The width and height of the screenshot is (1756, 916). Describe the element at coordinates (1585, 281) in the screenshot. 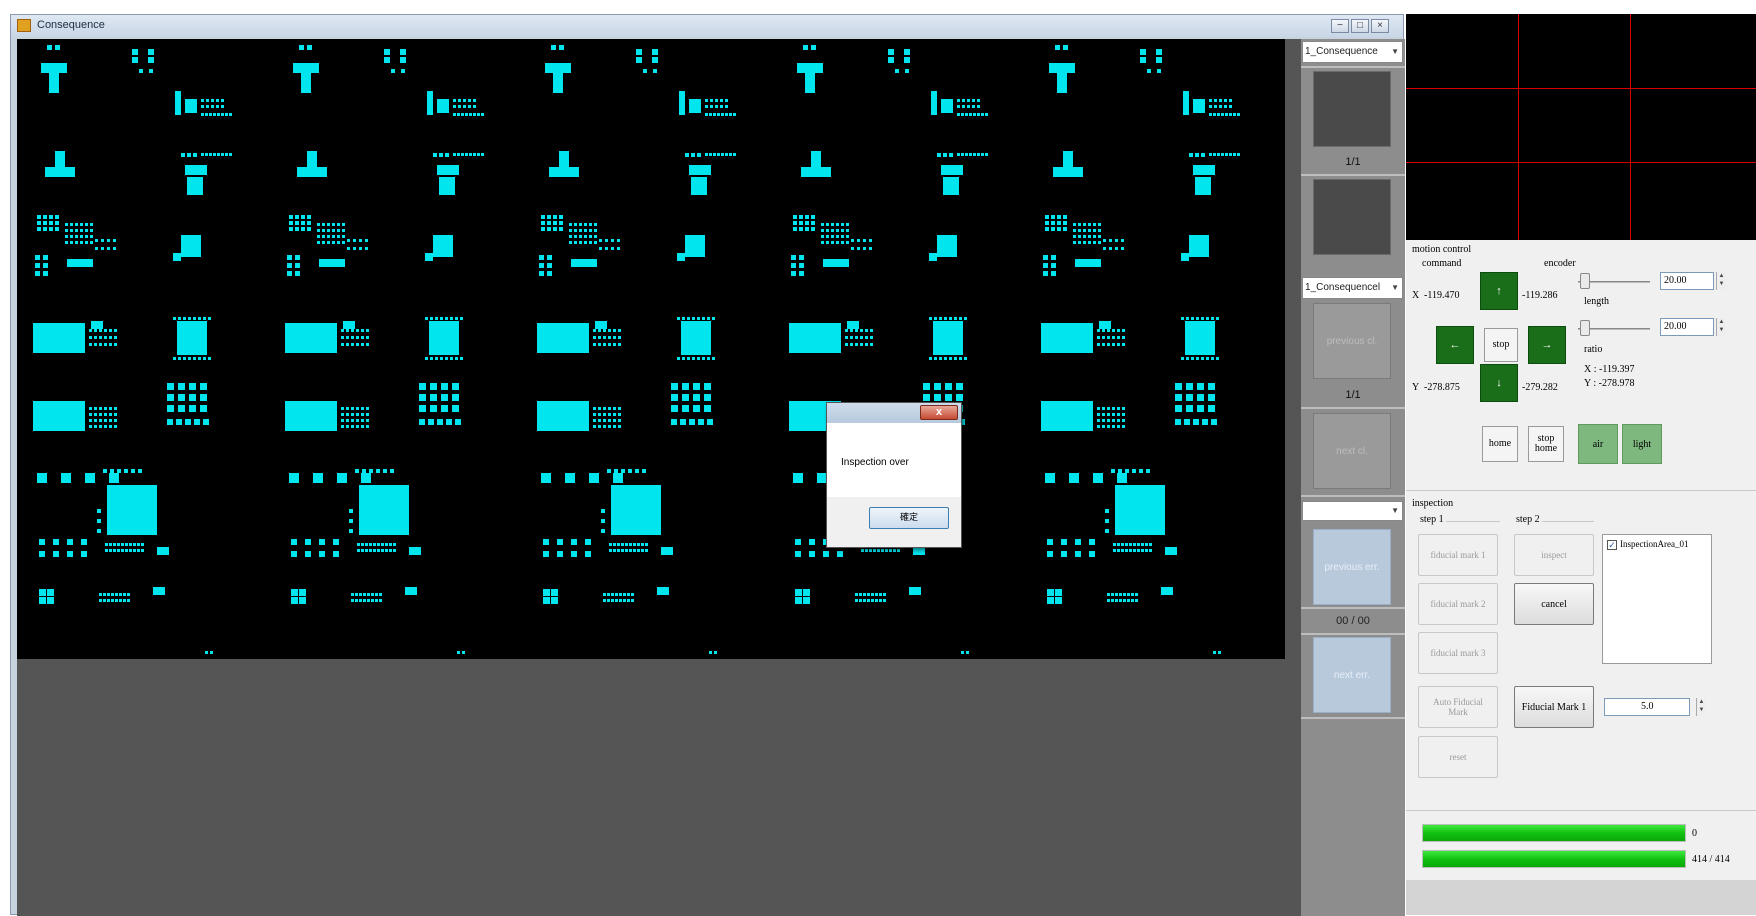

I see `length-slider-thumb` at that location.